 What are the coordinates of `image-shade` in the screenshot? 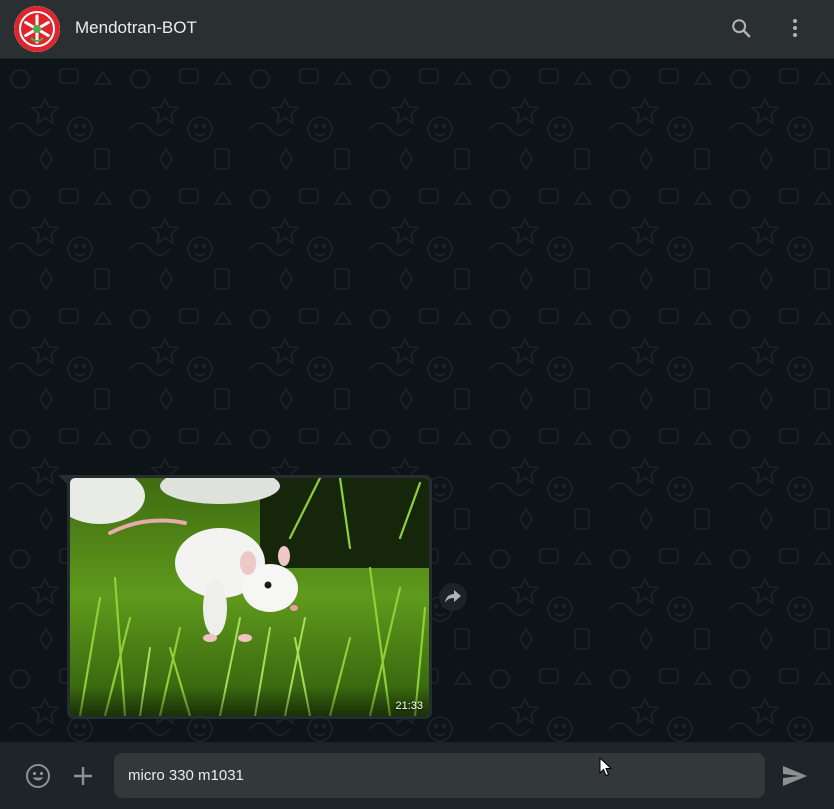 It's located at (249, 701).